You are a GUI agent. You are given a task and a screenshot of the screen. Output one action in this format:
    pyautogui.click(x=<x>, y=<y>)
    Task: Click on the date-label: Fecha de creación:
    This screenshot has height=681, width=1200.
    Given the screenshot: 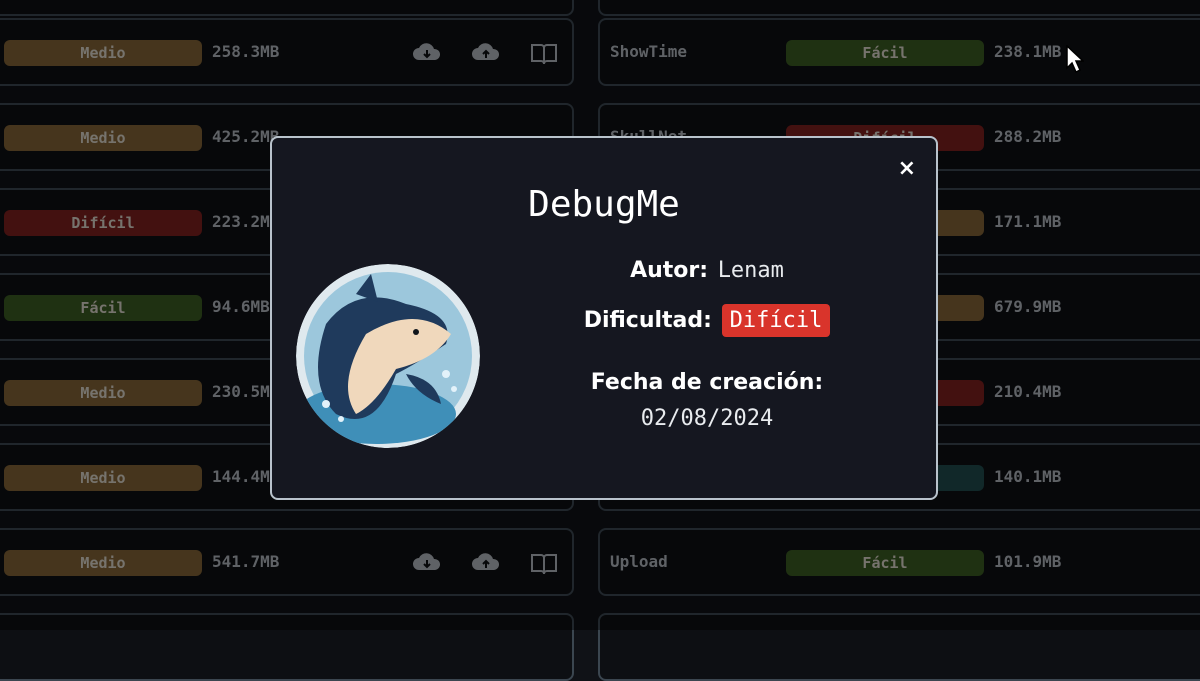 What is the action you would take?
    pyautogui.click(x=707, y=382)
    